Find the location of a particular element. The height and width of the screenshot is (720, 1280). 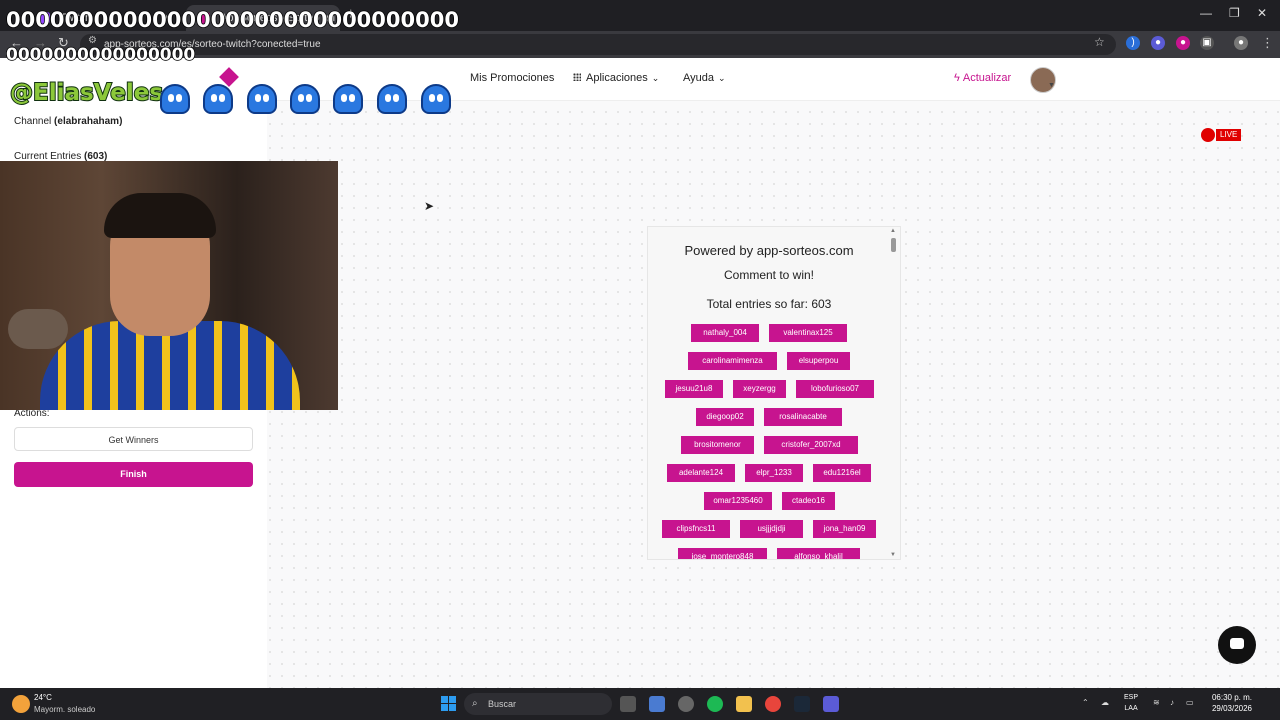

entry-chip: adelante124 is located at coordinates (701, 473).